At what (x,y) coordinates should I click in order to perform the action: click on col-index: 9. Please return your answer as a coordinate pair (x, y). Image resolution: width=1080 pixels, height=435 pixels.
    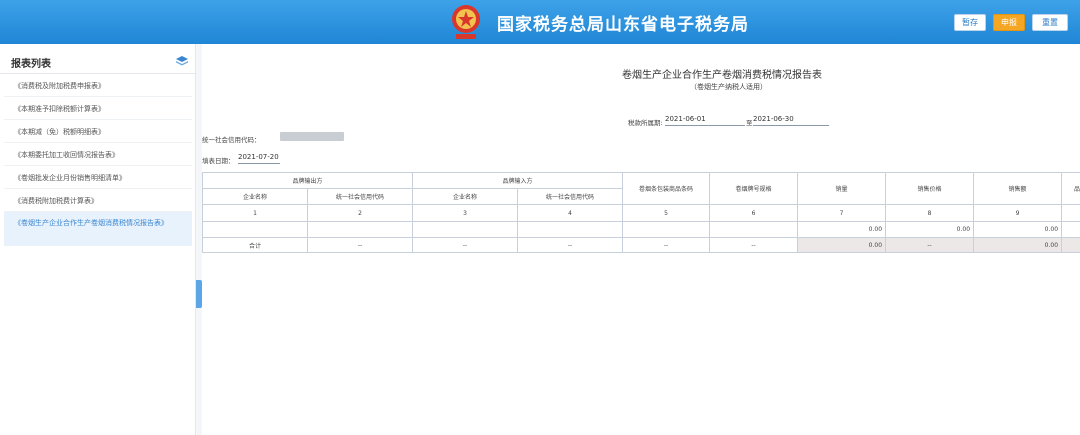
    Looking at the image, I should click on (1018, 213).